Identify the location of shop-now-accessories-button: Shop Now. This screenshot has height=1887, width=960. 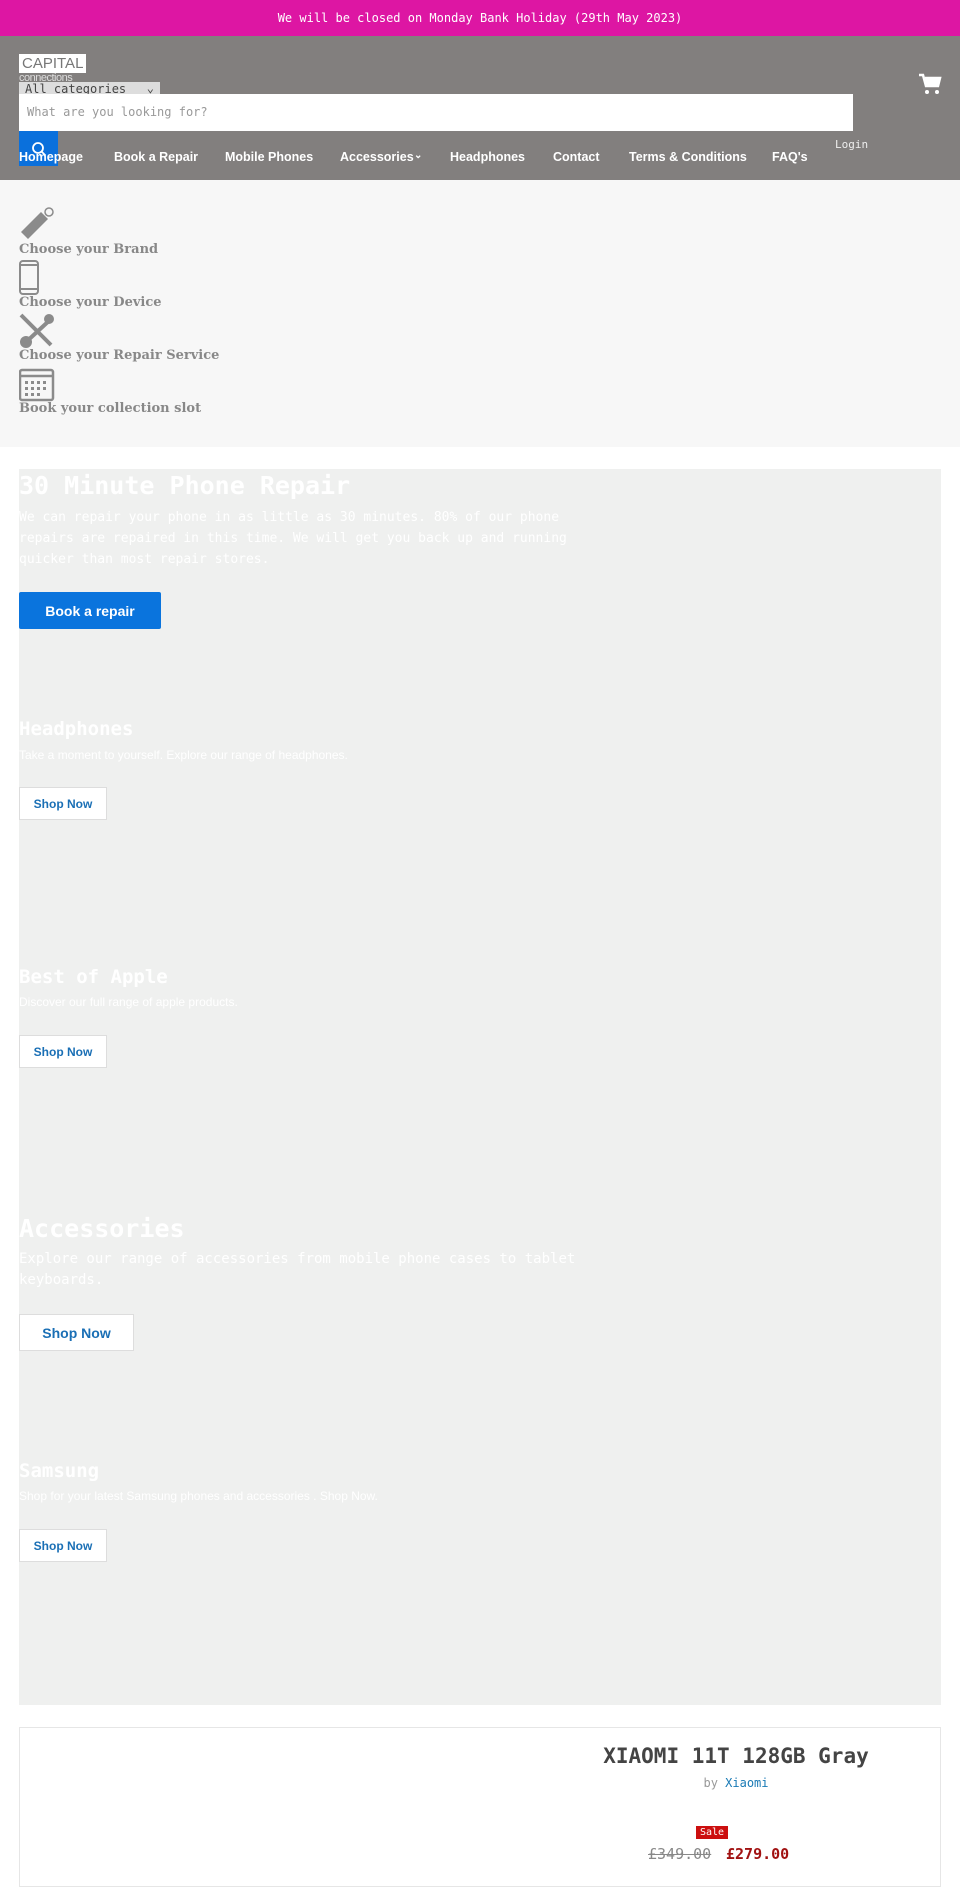
(76, 1332).